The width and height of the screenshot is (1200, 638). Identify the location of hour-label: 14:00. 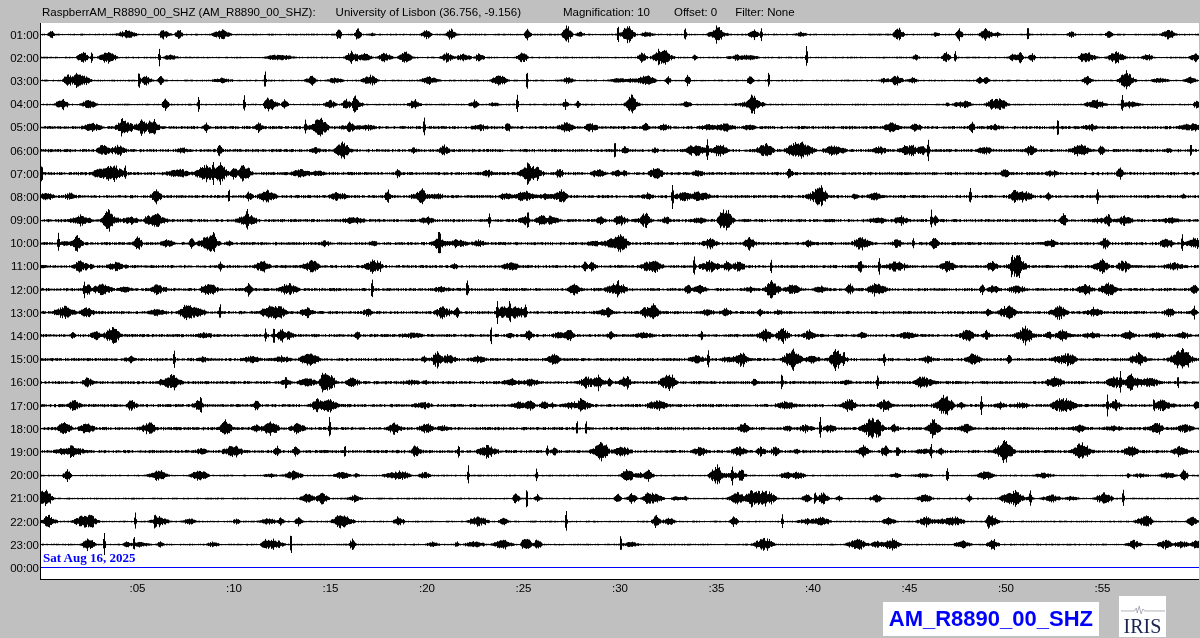
(24, 336).